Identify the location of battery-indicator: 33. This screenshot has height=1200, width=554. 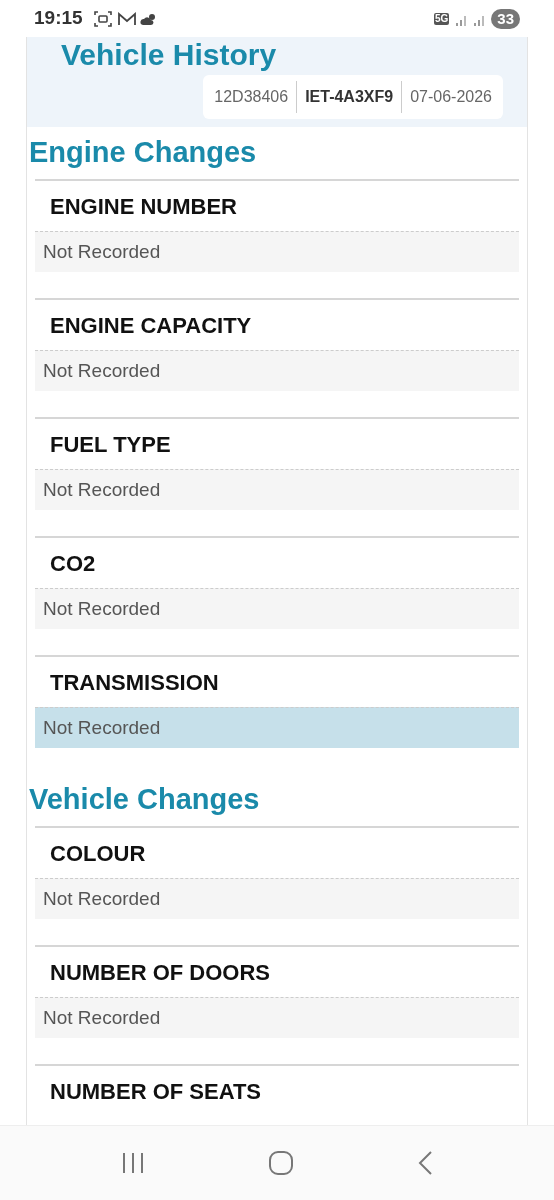
(505, 18).